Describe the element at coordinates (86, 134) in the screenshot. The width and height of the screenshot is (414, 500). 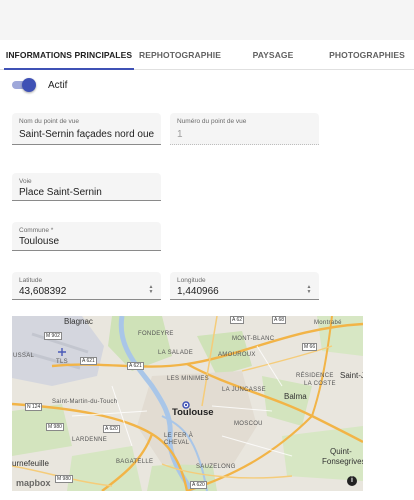
I see `nom-input` at that location.